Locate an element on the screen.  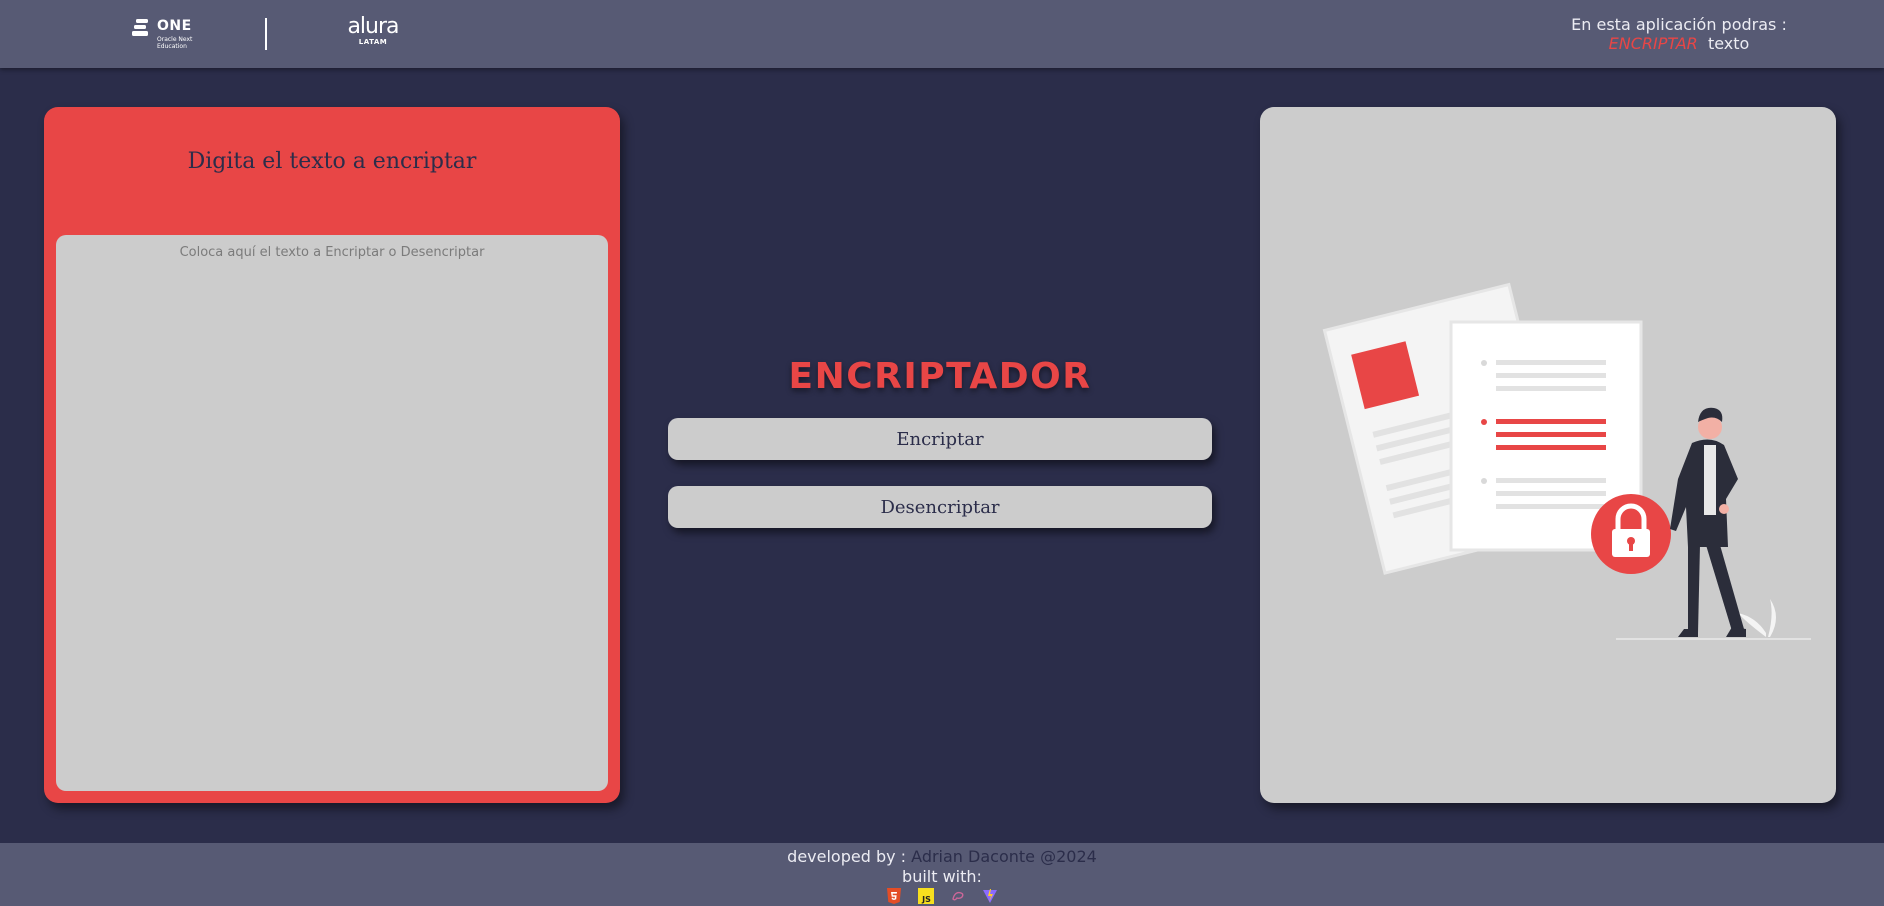
header-info-line2: ENCRIPTAR texto is located at coordinates (1679, 43).